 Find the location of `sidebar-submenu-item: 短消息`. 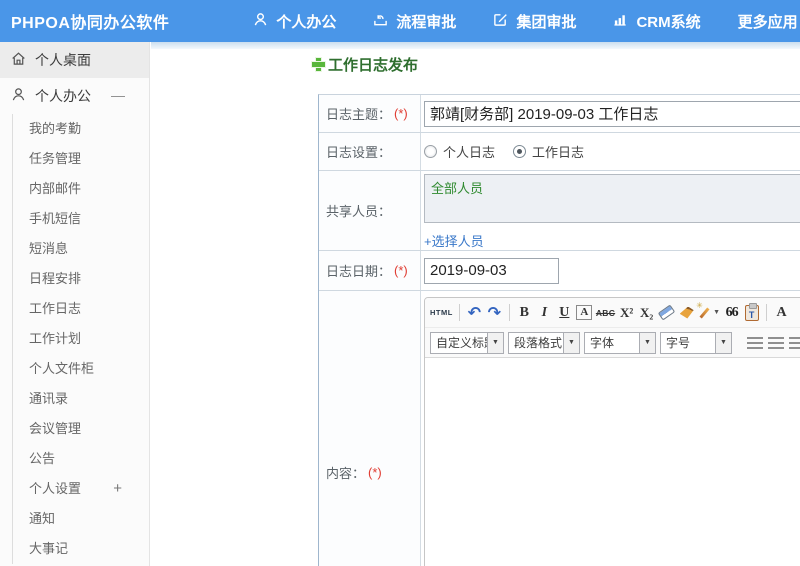

sidebar-submenu-item: 短消息 is located at coordinates (81, 249).